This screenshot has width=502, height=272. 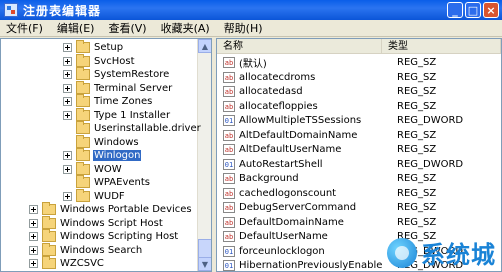 What do you see at coordinates (441, 46) in the screenshot?
I see `column-header-type: 类型` at bounding box center [441, 46].